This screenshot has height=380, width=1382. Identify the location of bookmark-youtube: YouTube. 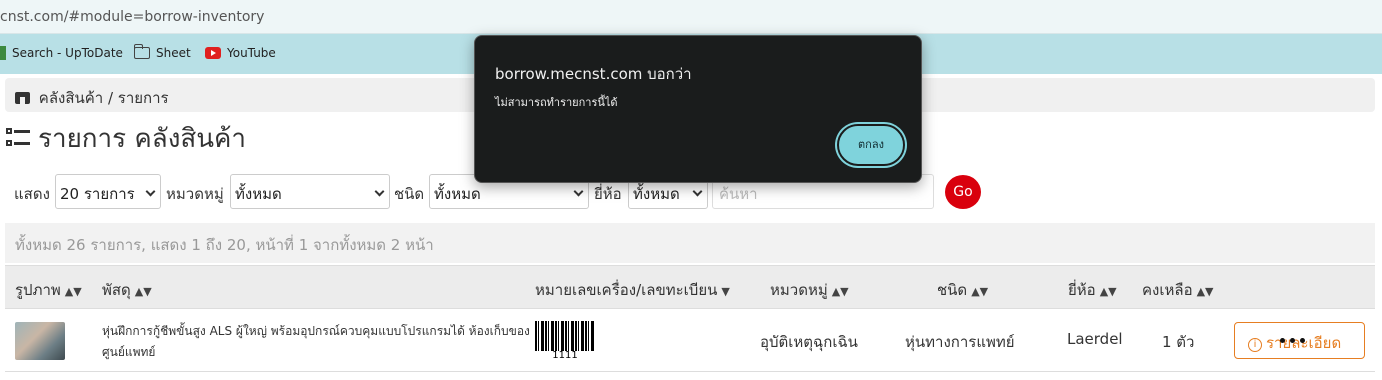
(240, 53).